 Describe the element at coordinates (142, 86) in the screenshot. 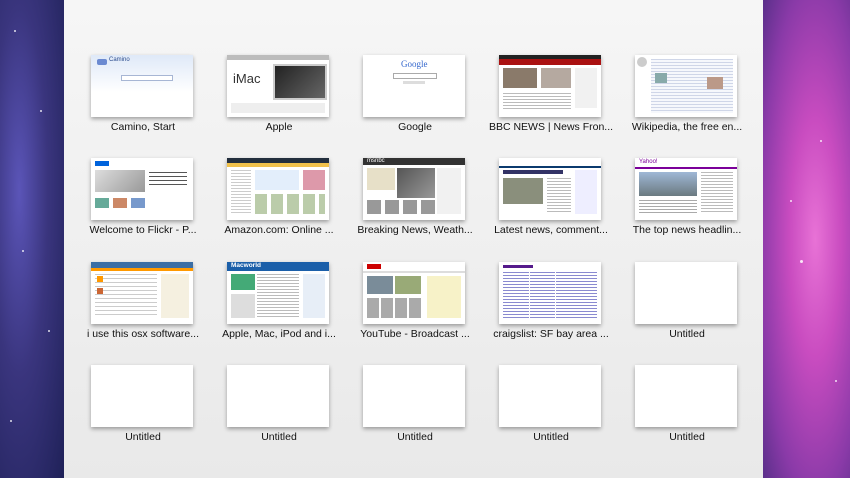

I see `page-thumbnail: Camino` at that location.